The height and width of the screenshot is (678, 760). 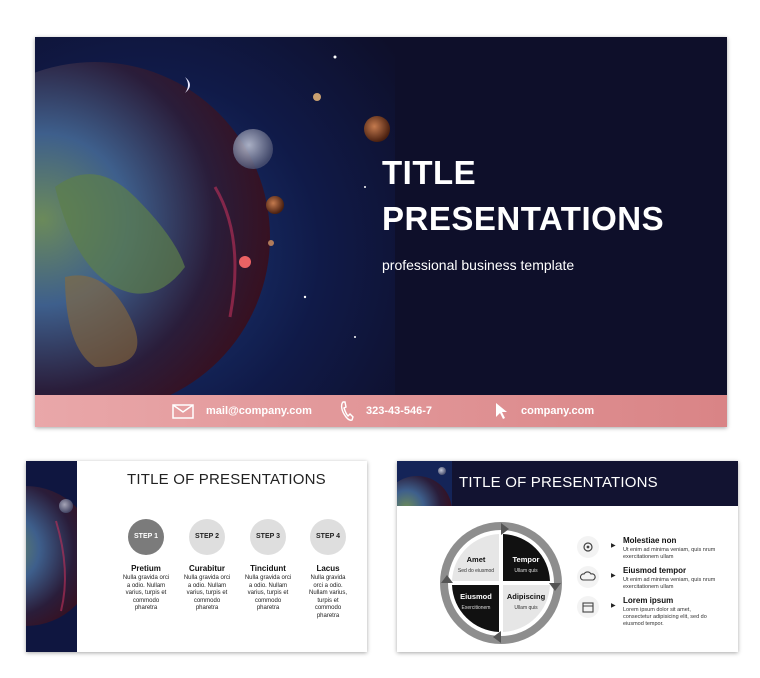 What do you see at coordinates (328, 537) in the screenshot?
I see `step-circle: STEP 4` at bounding box center [328, 537].